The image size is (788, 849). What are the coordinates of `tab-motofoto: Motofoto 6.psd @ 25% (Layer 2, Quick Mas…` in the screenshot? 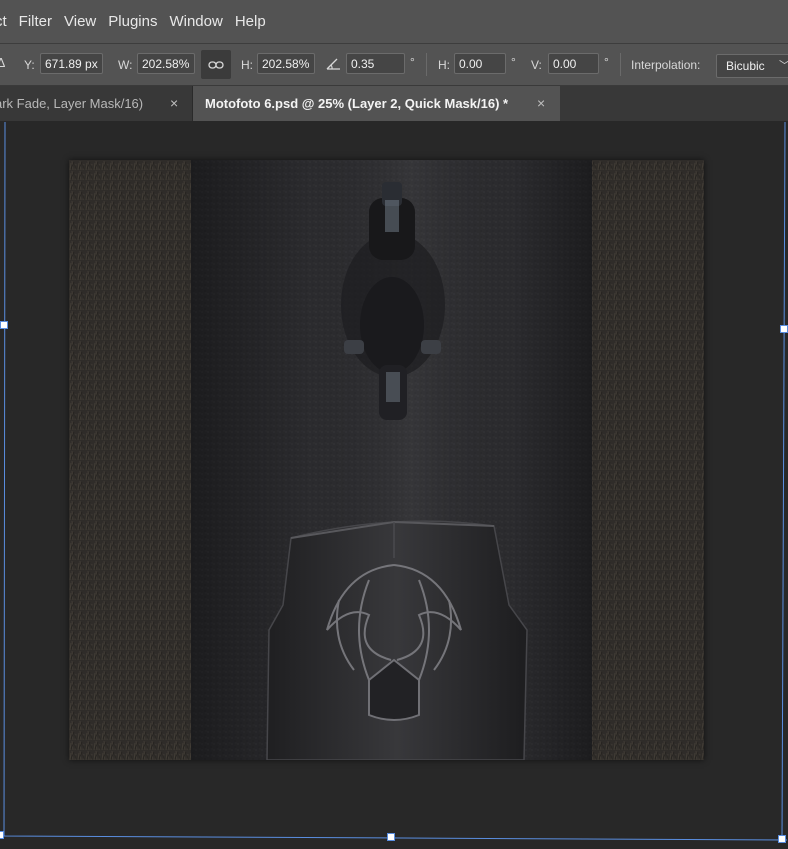 It's located at (376, 103).